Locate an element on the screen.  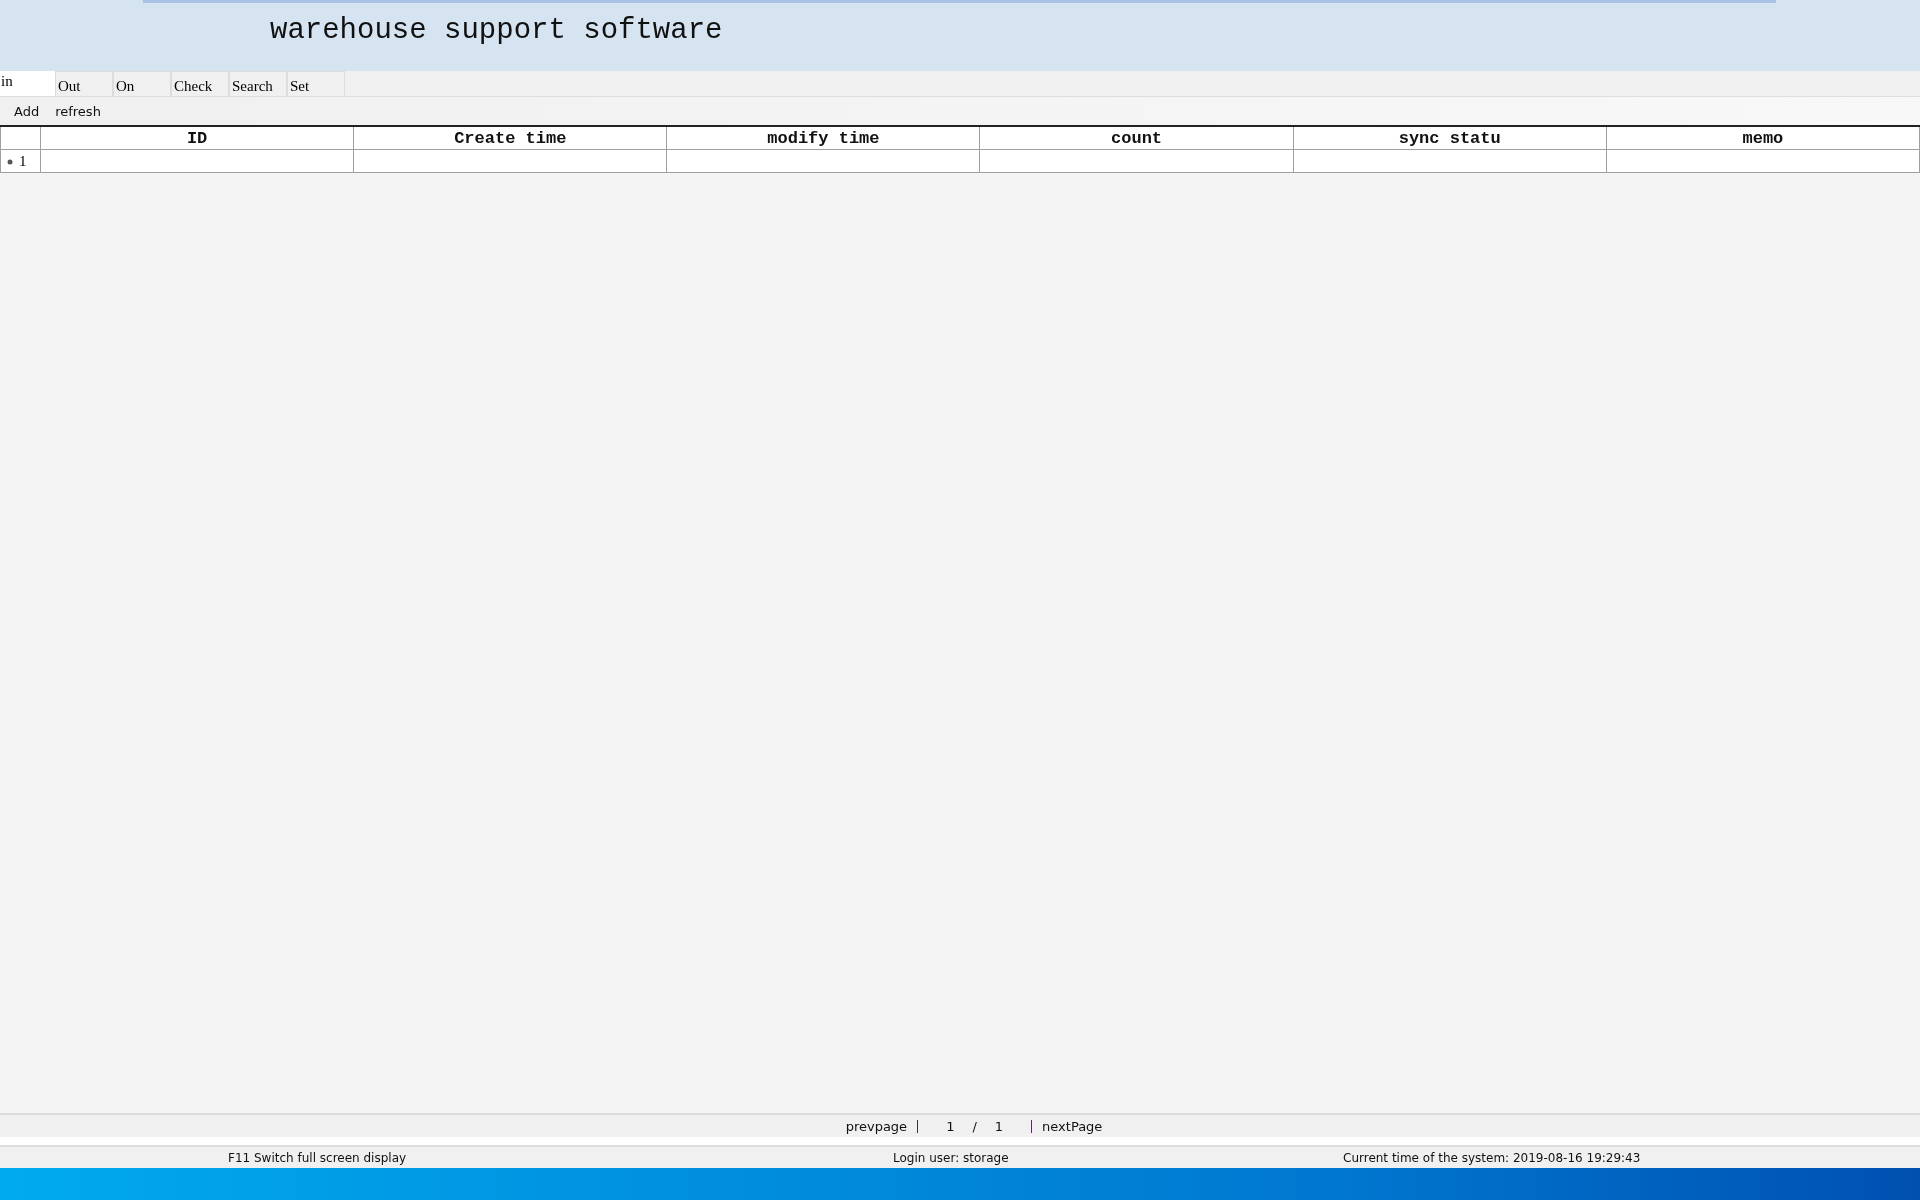
login-user: Login user: storage is located at coordinates (951, 1157).